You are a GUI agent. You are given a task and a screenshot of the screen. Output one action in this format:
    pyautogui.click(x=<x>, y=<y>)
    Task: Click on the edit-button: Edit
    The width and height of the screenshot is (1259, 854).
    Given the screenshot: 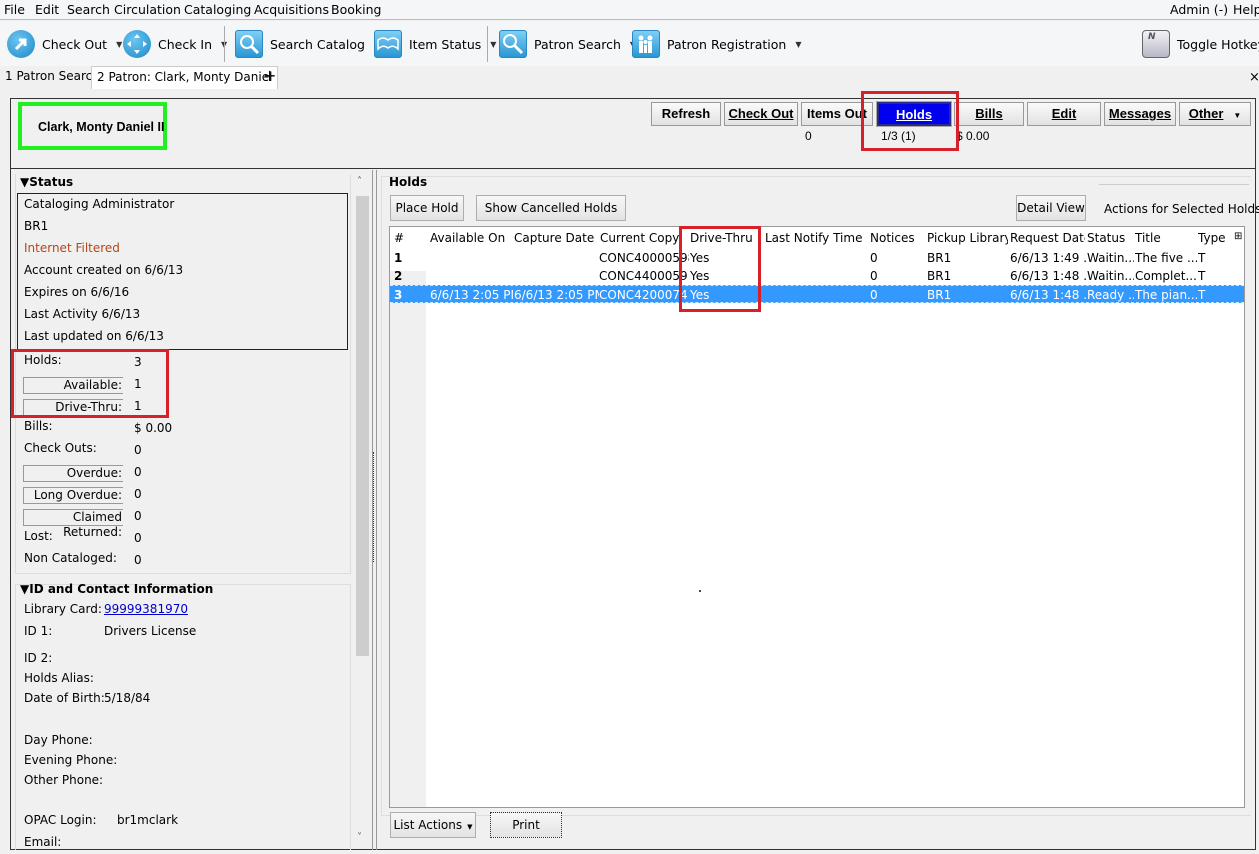 What is the action you would take?
    pyautogui.click(x=1064, y=114)
    